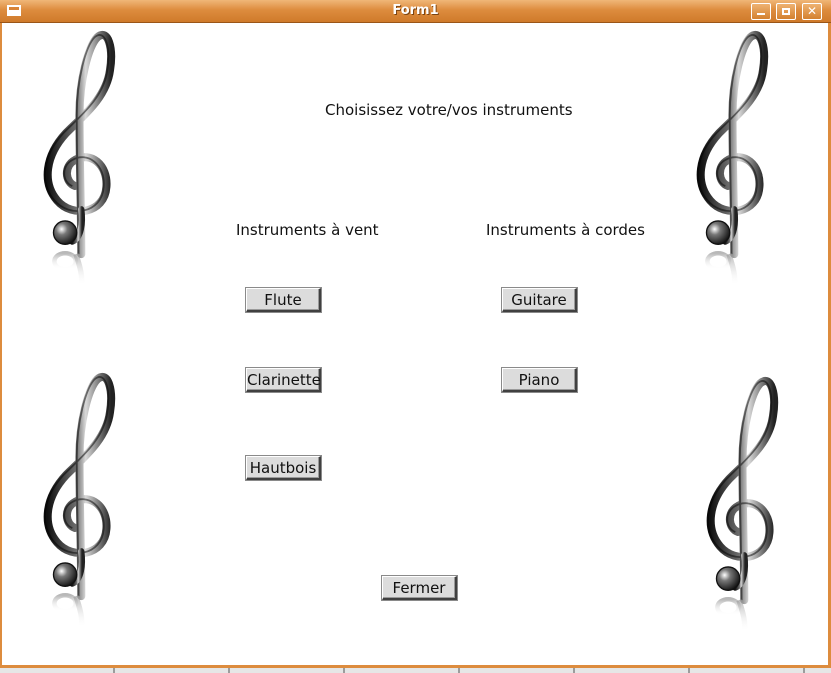  I want to click on title-bar: Form1 ✕, so click(415, 11).